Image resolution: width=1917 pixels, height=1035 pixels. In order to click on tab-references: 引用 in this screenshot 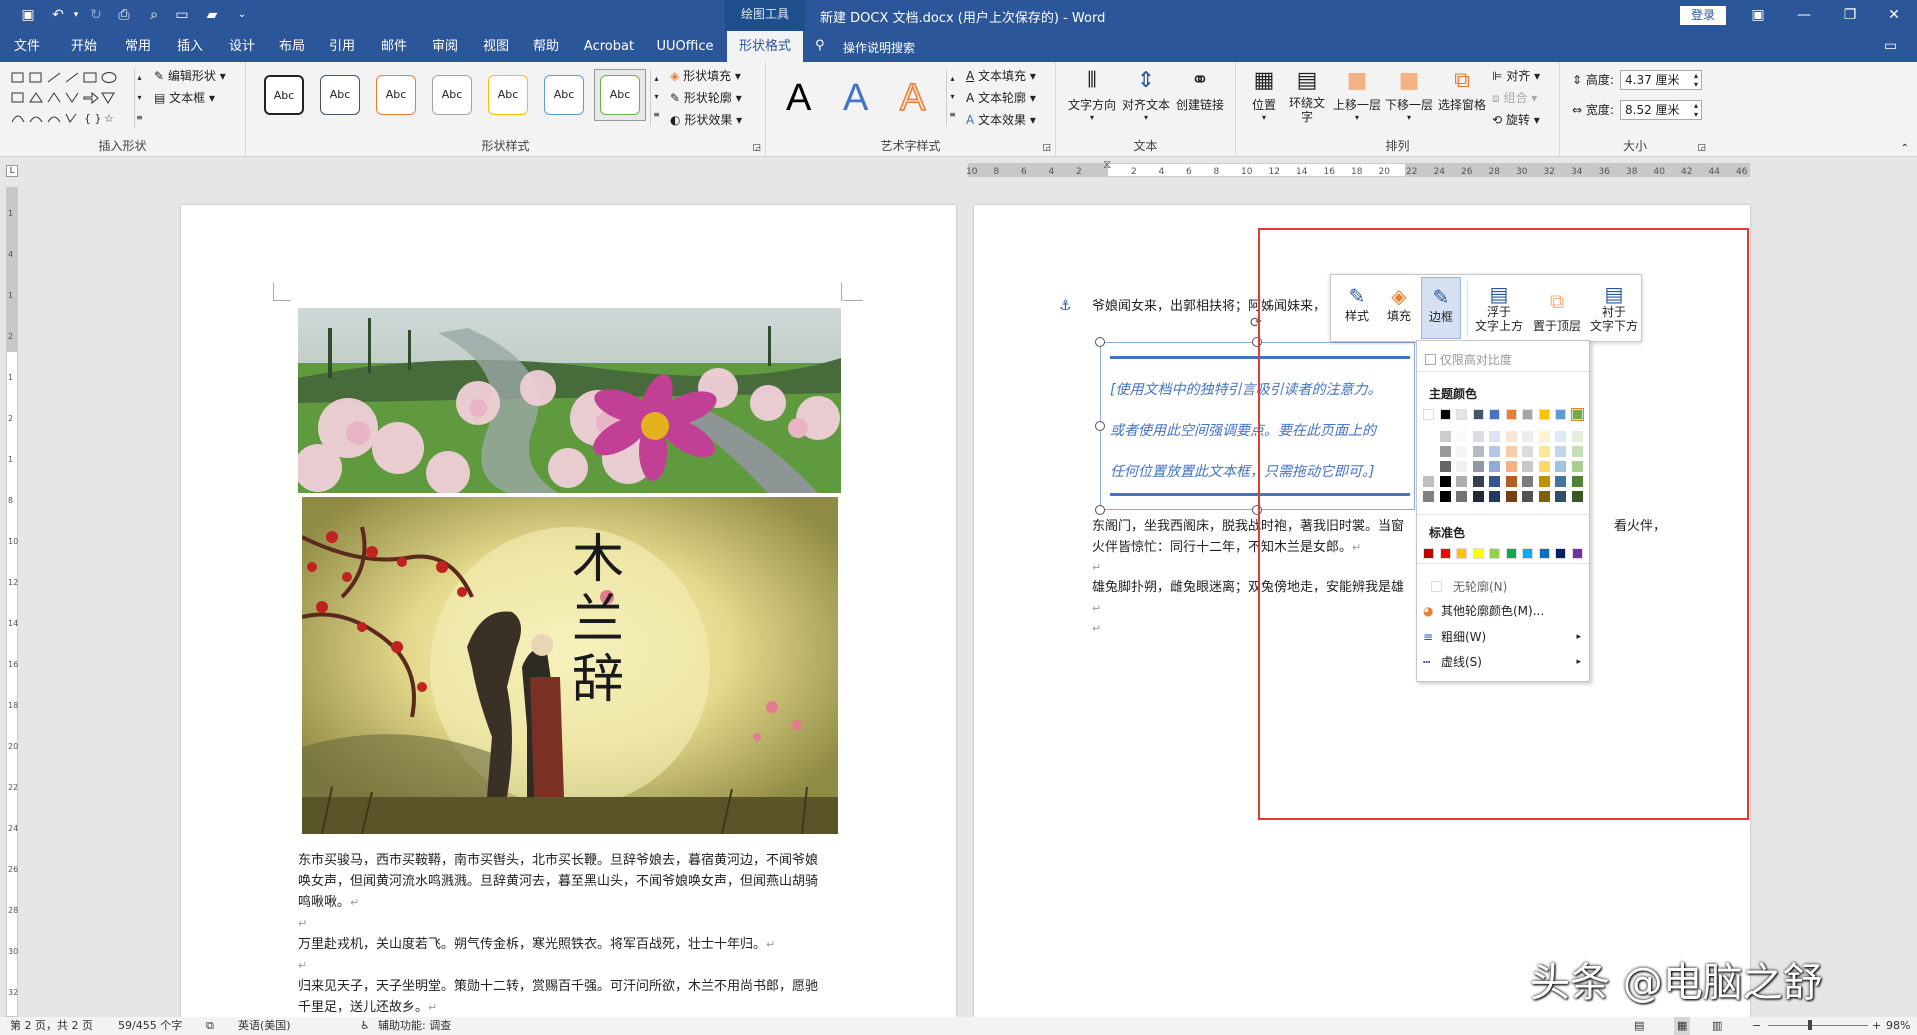, I will do `click(342, 46)`.